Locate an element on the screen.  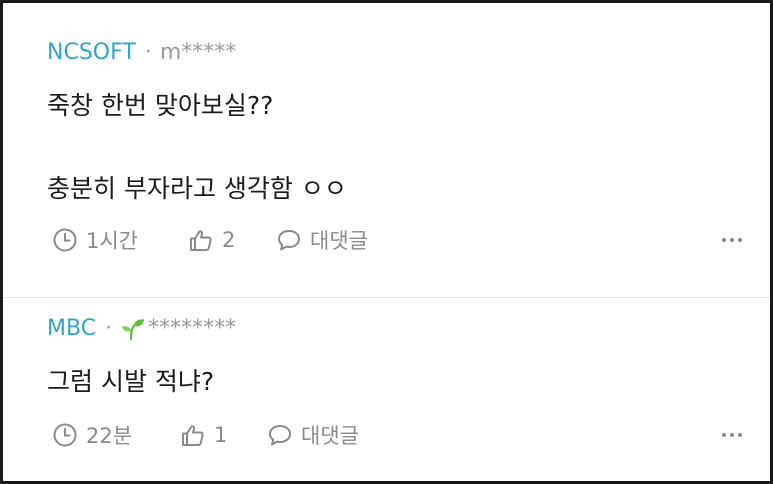
comment-divider is located at coordinates (386, 297).